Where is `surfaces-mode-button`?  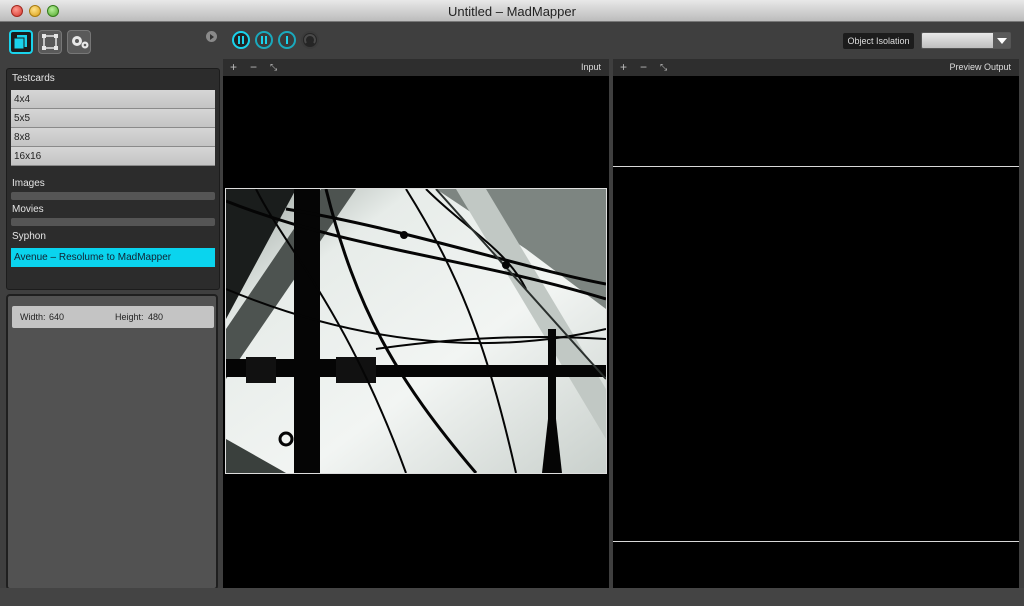 surfaces-mode-button is located at coordinates (50, 42).